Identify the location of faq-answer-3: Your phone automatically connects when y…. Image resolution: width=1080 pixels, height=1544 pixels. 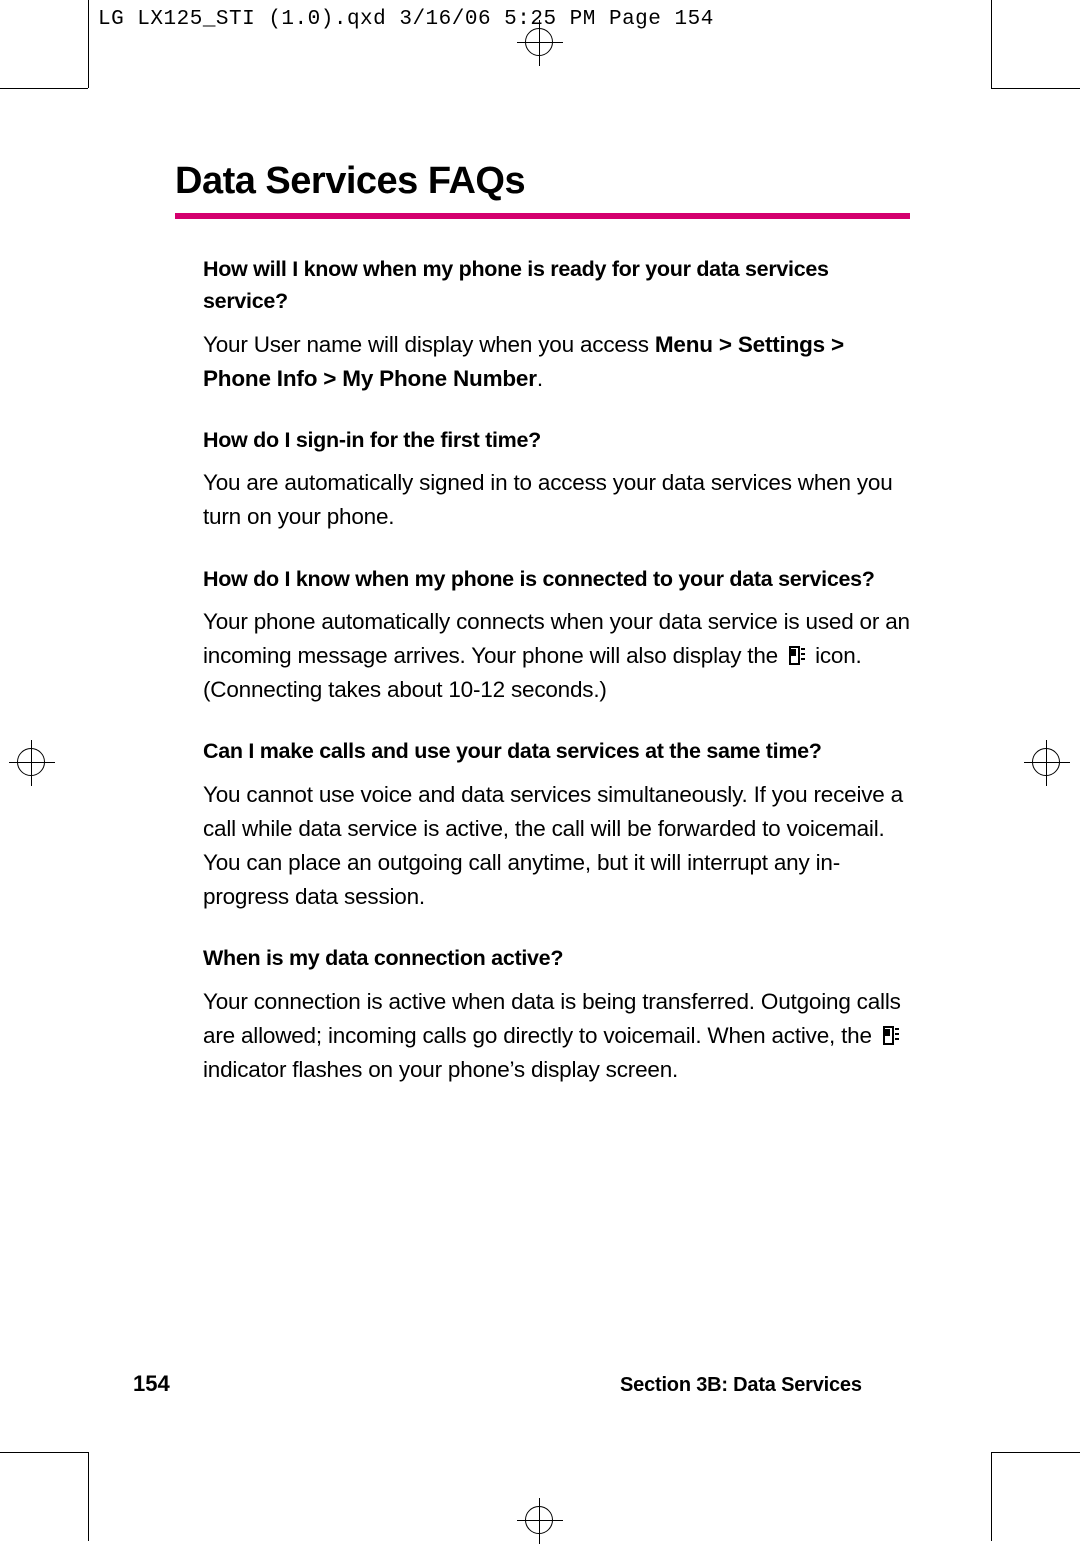
(542, 656).